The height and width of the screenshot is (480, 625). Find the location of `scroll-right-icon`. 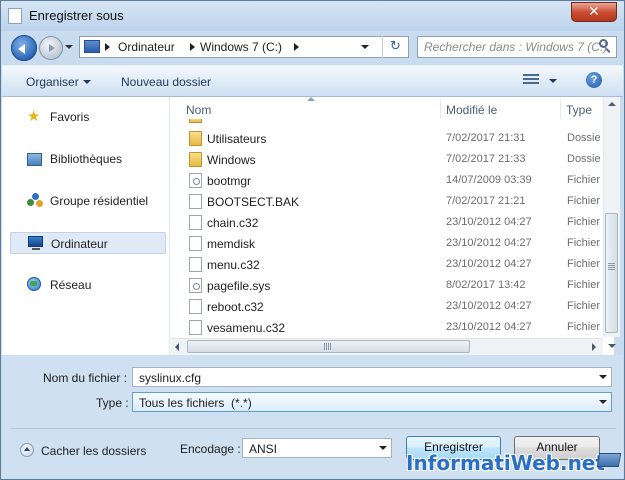

scroll-right-icon is located at coordinates (594, 347).